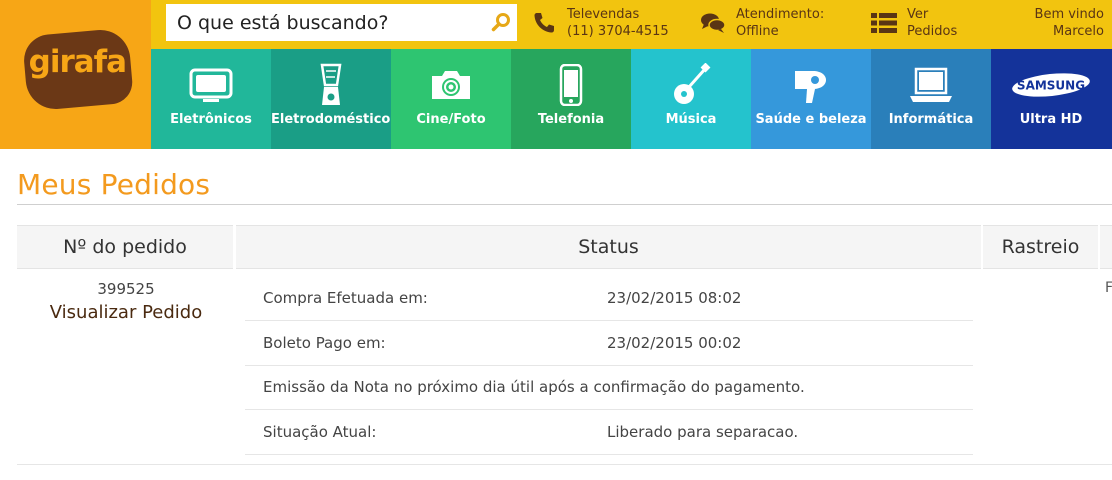  I want to click on page-title: Meus Pedidos, so click(114, 184).